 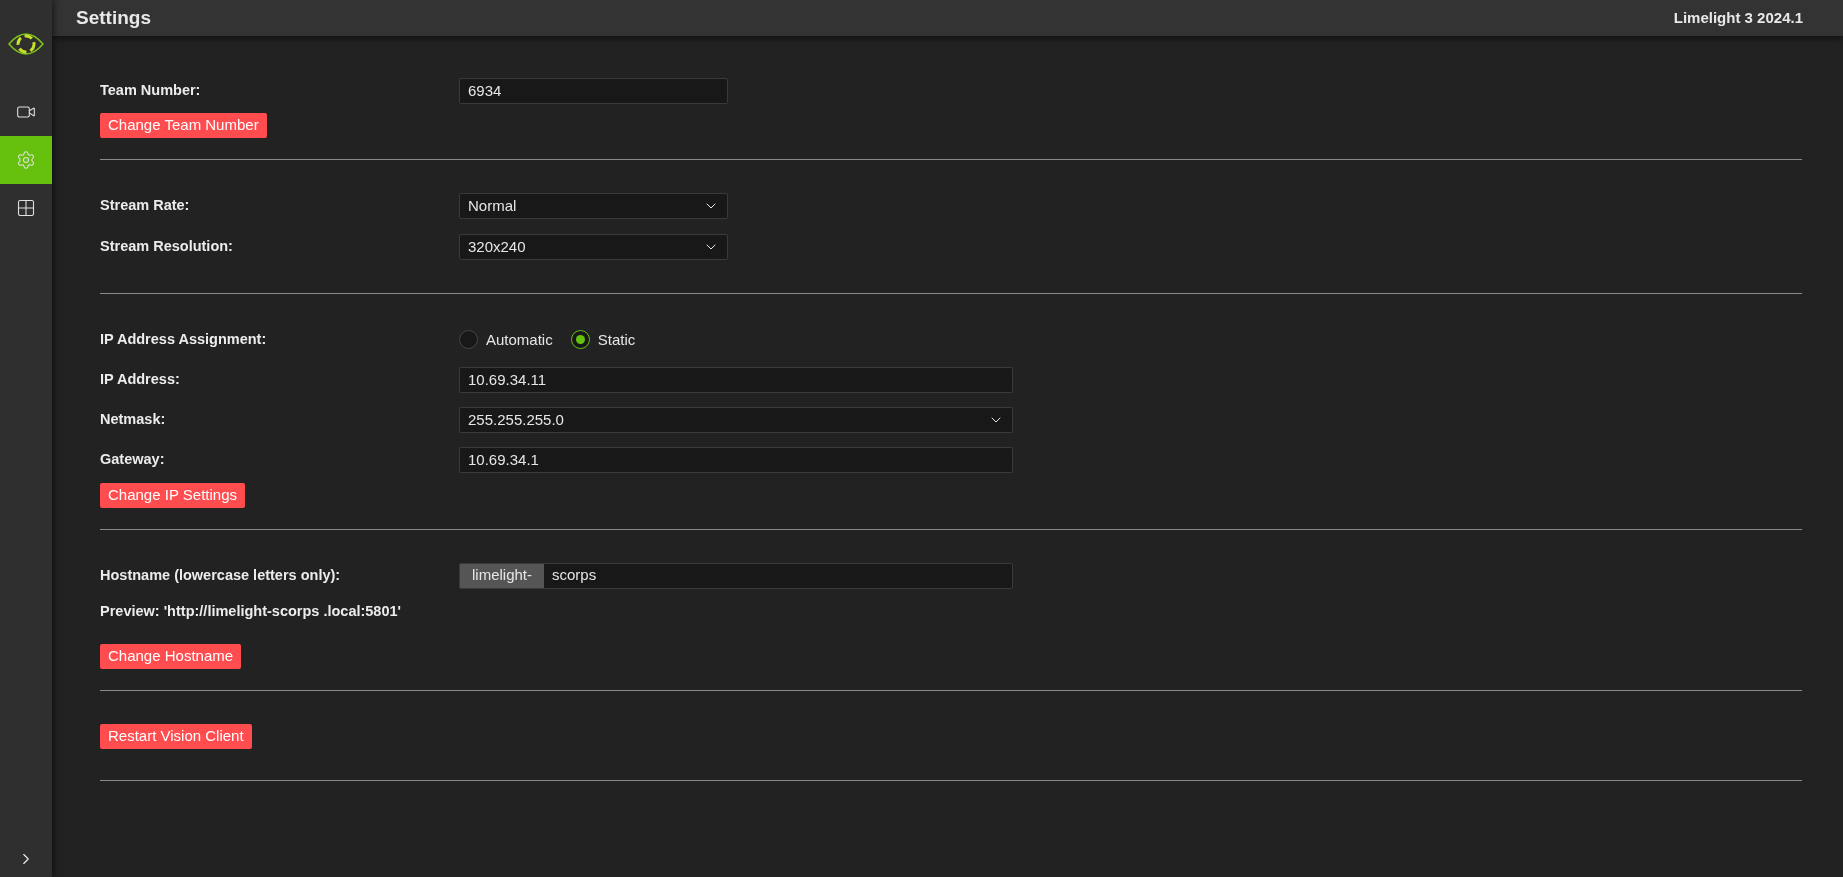 I want to click on hostname-preview: Preview: 'http://limelight-scorps .local:5801', so click(x=251, y=611).